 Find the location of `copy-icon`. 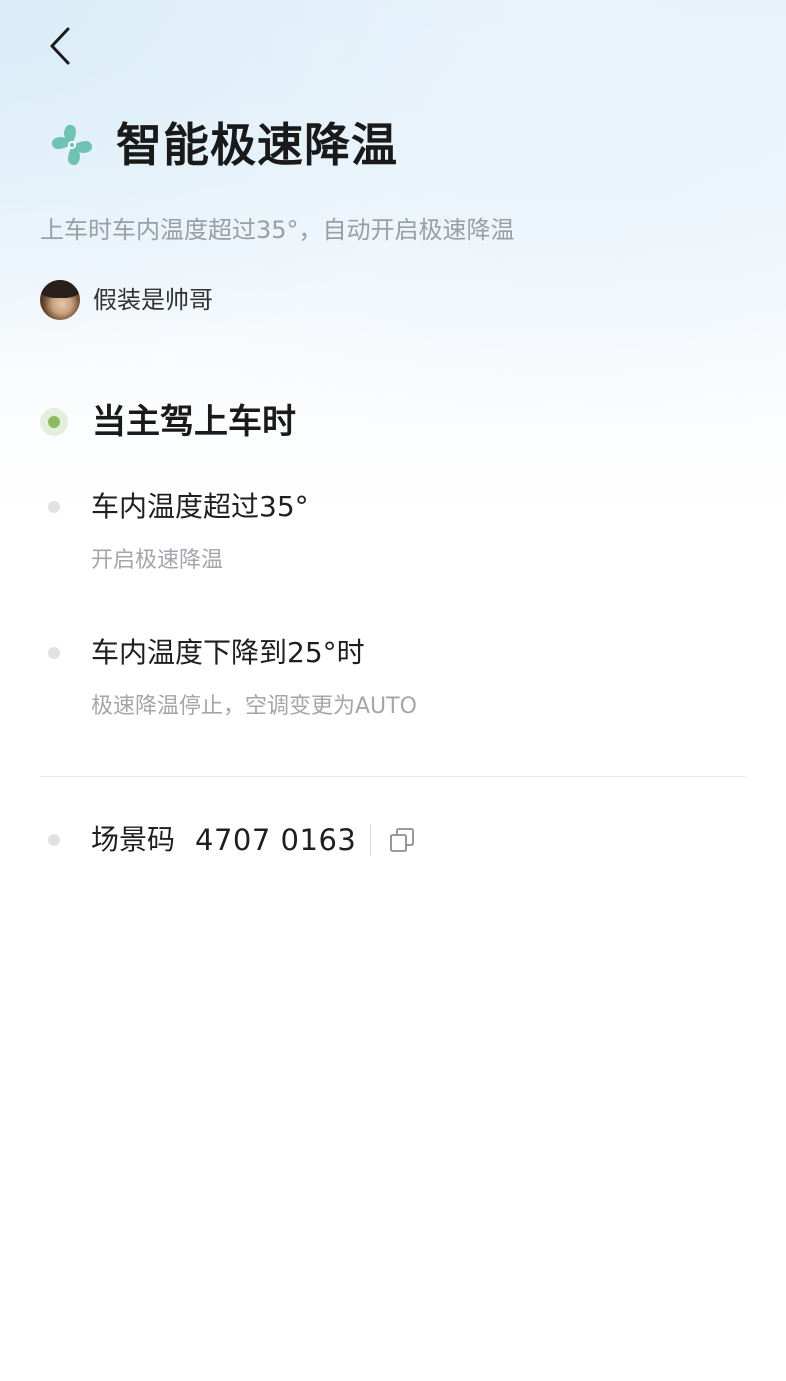

copy-icon is located at coordinates (402, 840).